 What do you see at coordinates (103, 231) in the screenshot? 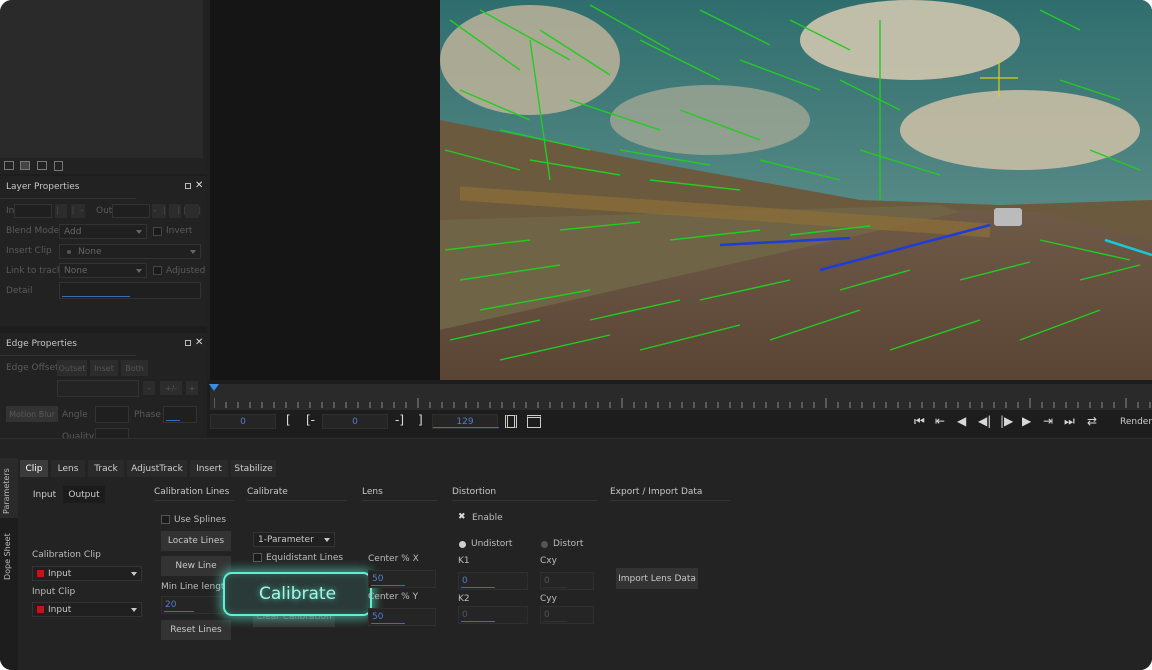
I see `blend-mode-select: Add` at bounding box center [103, 231].